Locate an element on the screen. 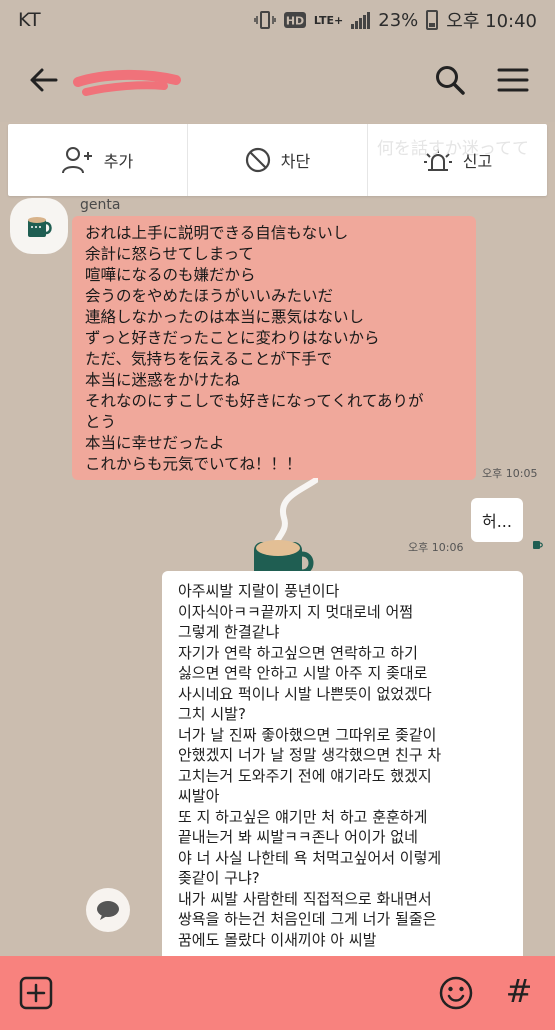 Image resolution: width=555 pixels, height=1030 pixels. signal-icon is located at coordinates (361, 20).